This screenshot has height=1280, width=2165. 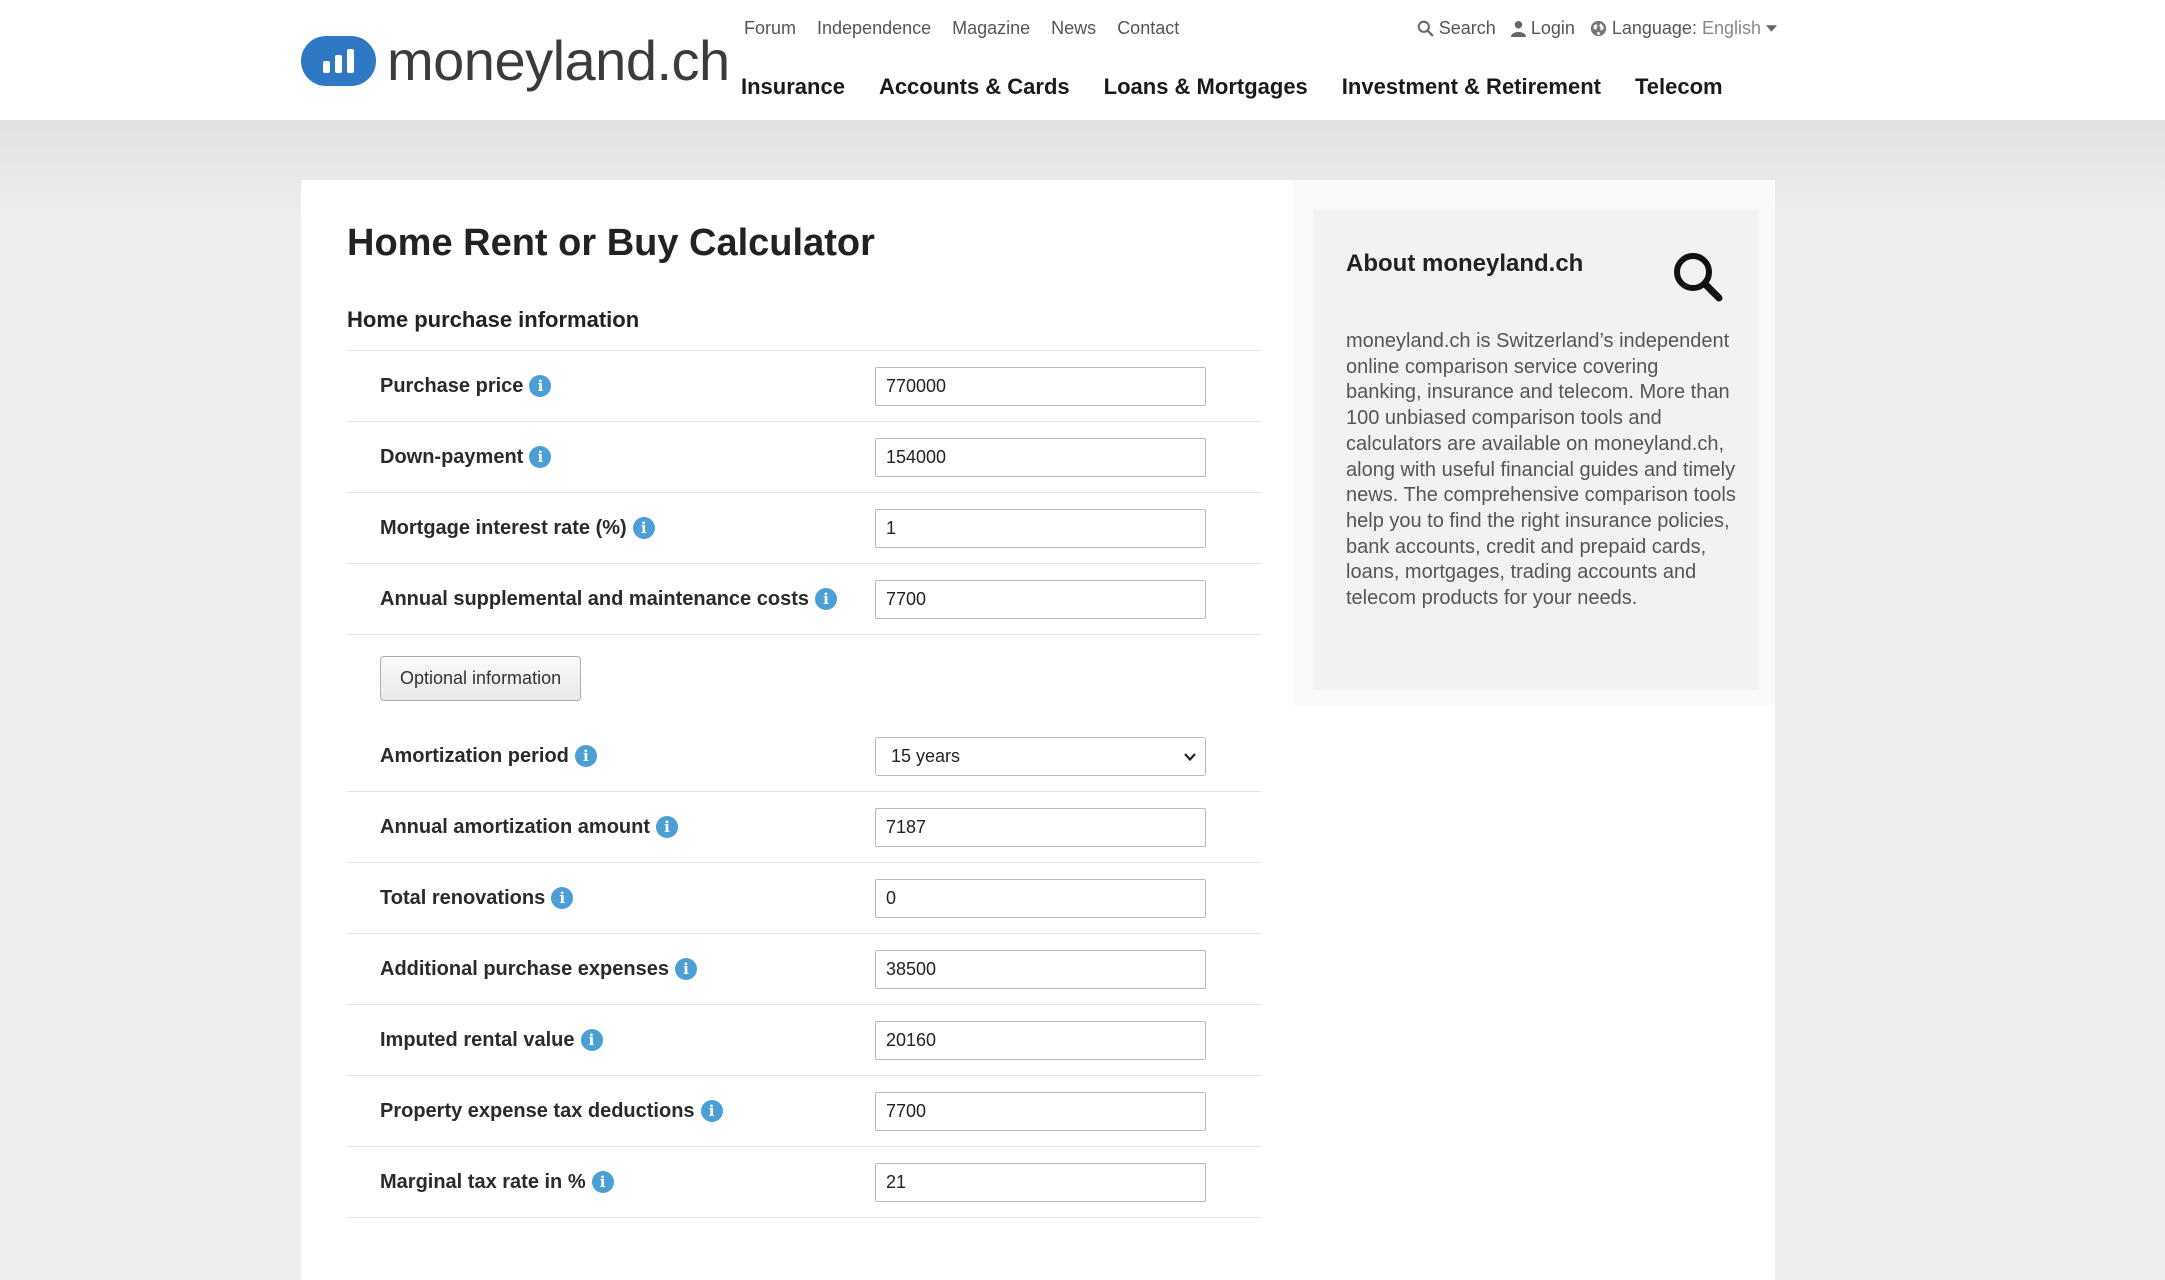 What do you see at coordinates (463, 897) in the screenshot?
I see `field-label-text: Total renovations` at bounding box center [463, 897].